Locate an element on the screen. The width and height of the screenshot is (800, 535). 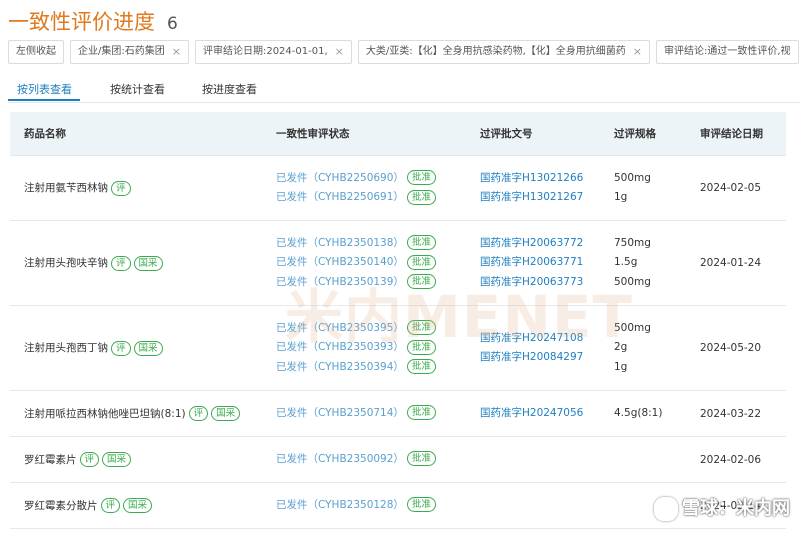
approval-number-link: 国药准字H13021267 is located at coordinates (540, 198).